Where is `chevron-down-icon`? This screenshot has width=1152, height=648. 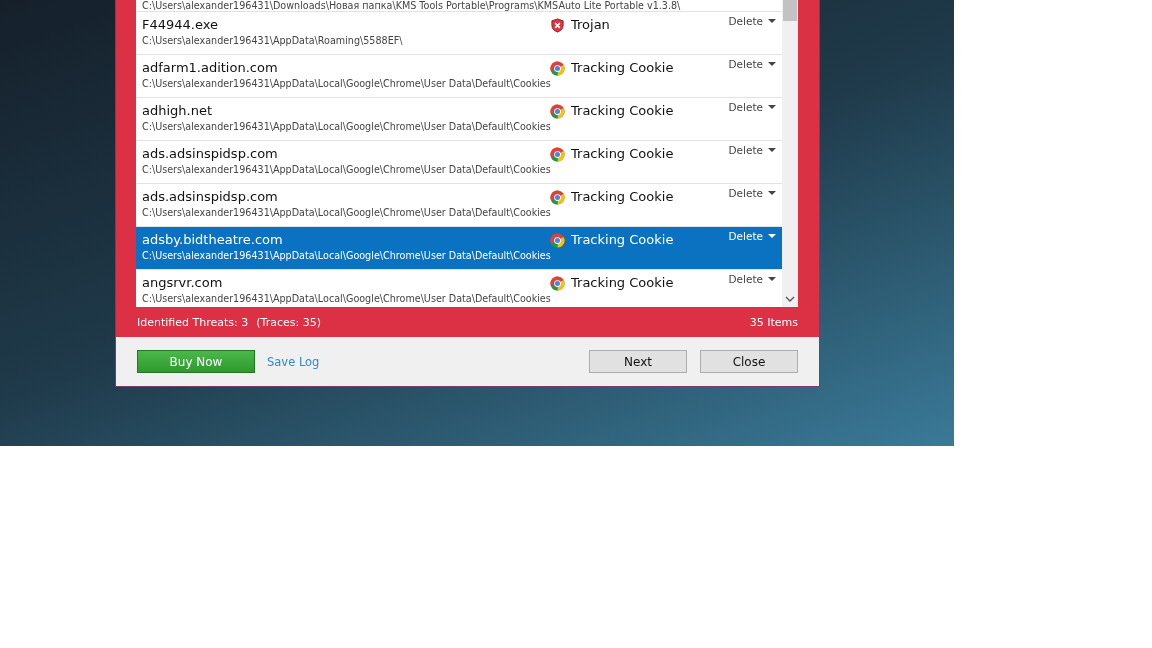 chevron-down-icon is located at coordinates (790, 299).